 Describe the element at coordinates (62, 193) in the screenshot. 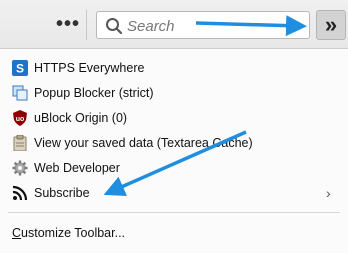

I see `menu-item-label: Subscribe` at that location.